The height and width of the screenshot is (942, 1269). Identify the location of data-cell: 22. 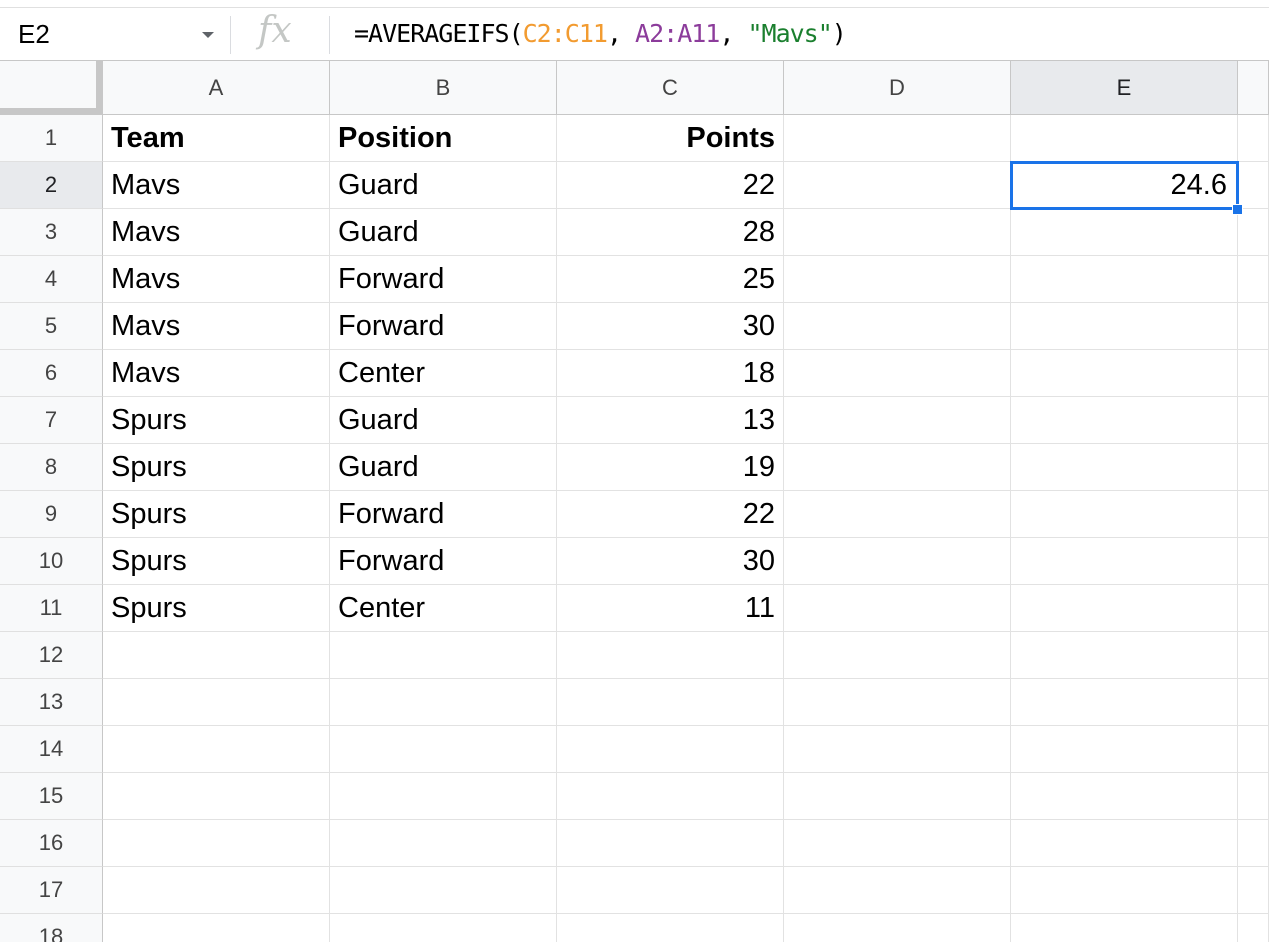
(670, 185).